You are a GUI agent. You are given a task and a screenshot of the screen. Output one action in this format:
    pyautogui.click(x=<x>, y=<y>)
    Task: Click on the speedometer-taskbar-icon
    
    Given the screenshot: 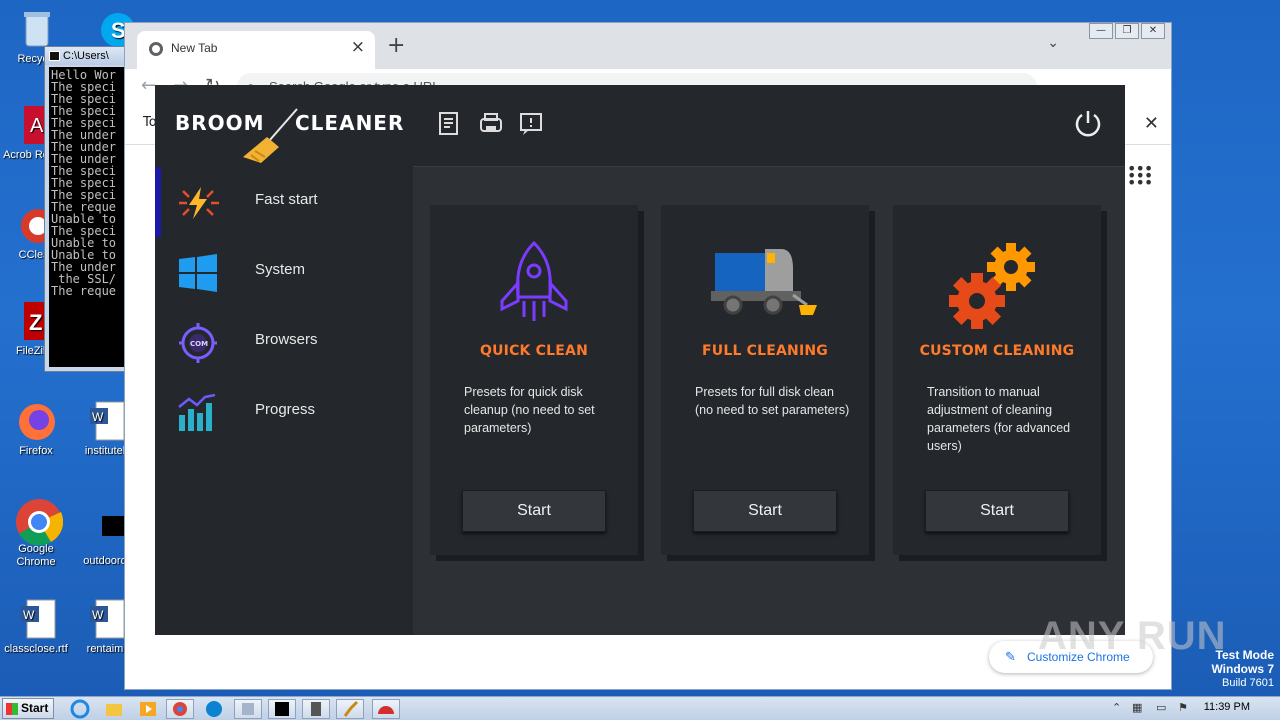 What is the action you would take?
    pyautogui.click(x=386, y=709)
    